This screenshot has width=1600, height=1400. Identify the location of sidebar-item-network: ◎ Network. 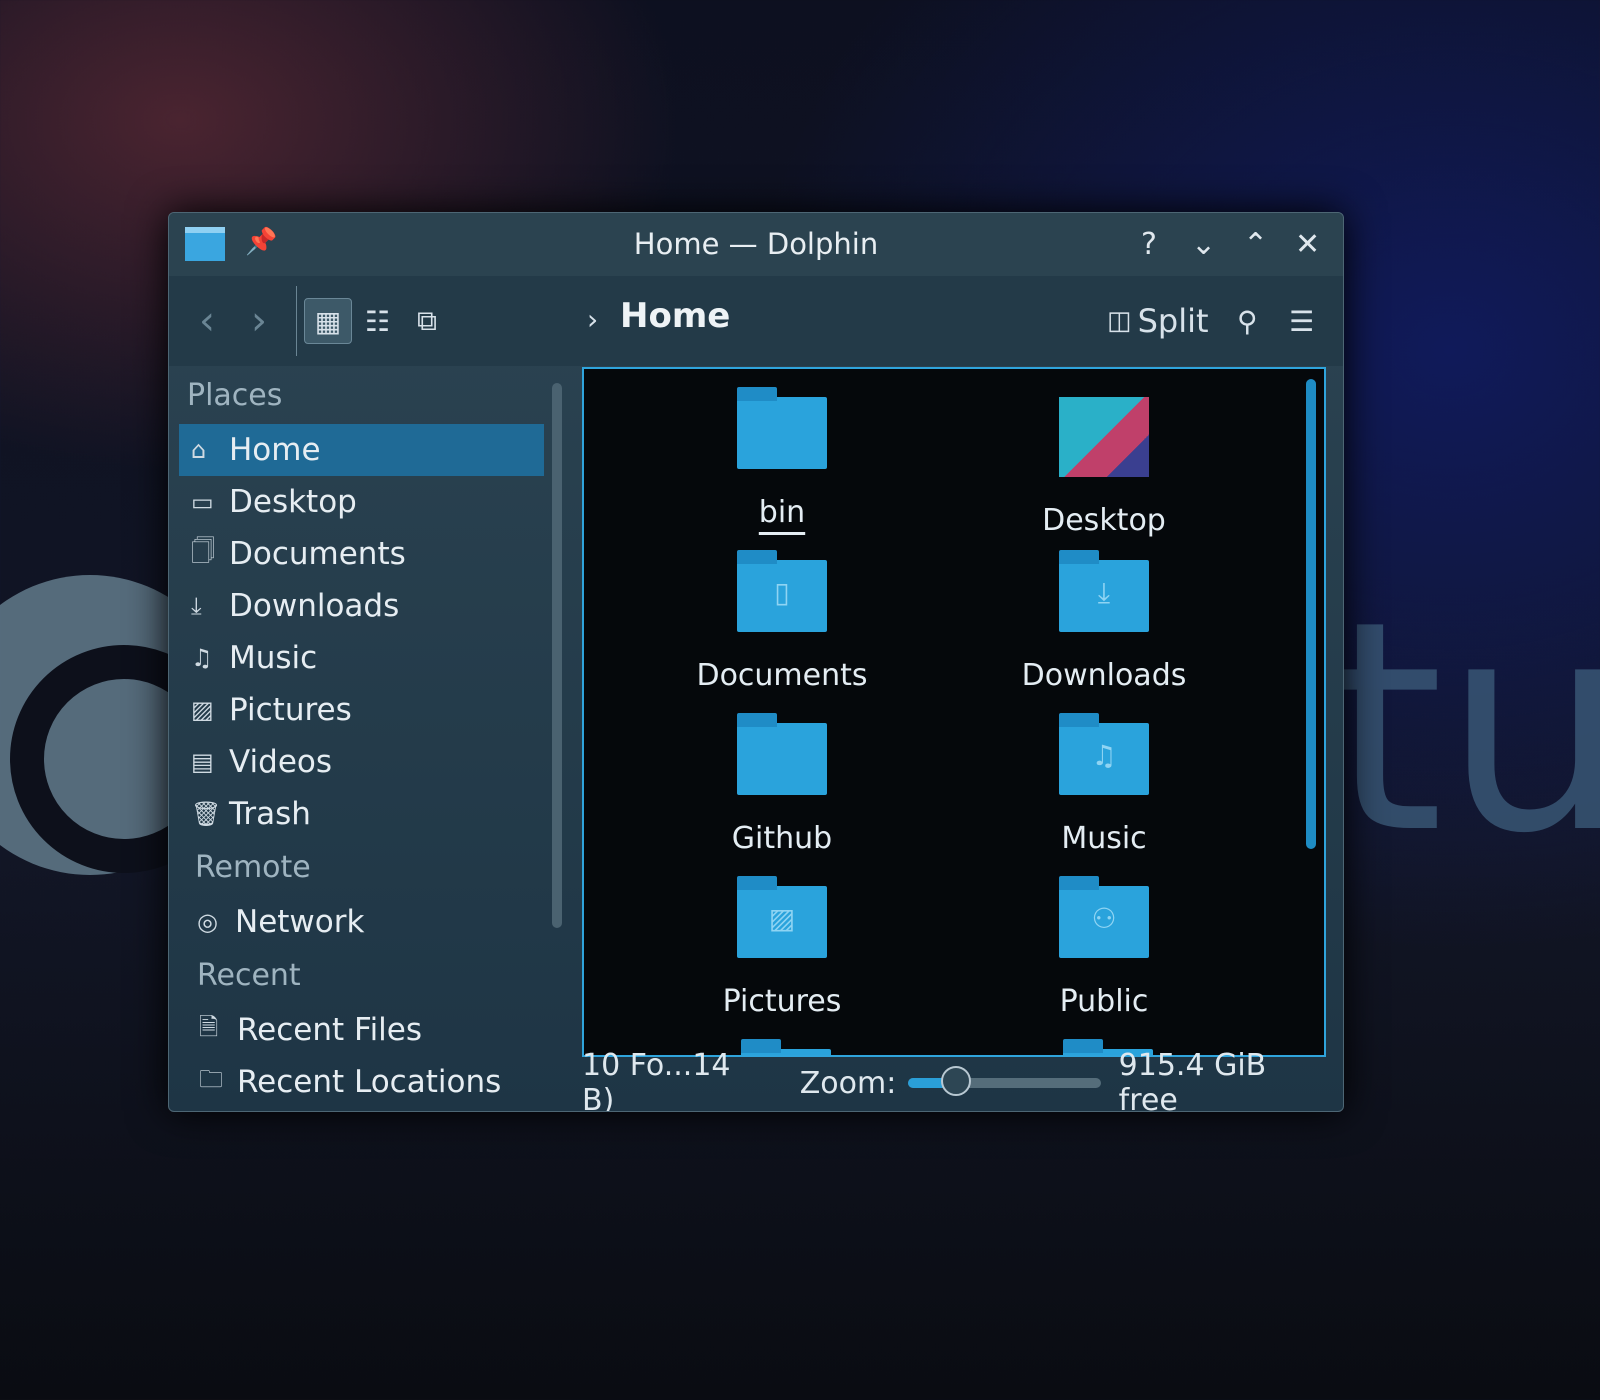
(361, 922).